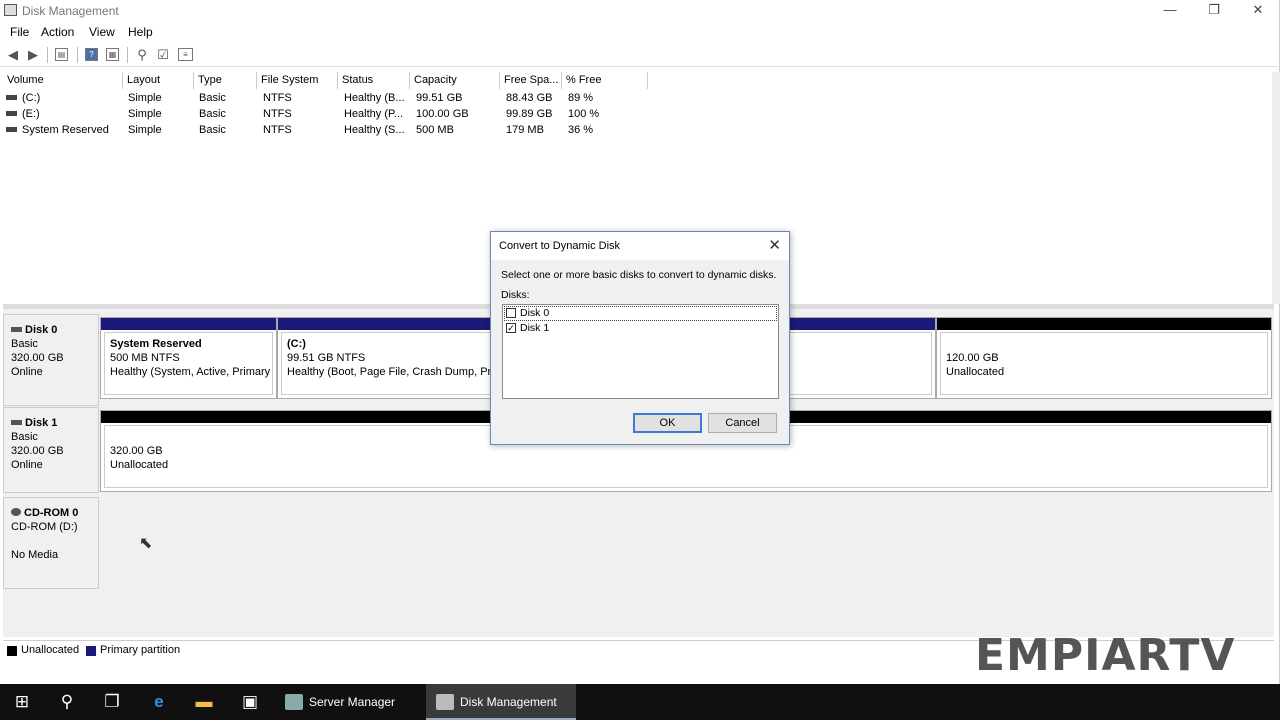 Image resolution: width=1280 pixels, height=720 pixels. I want to click on disk-0-label: Disk 0 Basic 320.00 GB Online, so click(51, 360).